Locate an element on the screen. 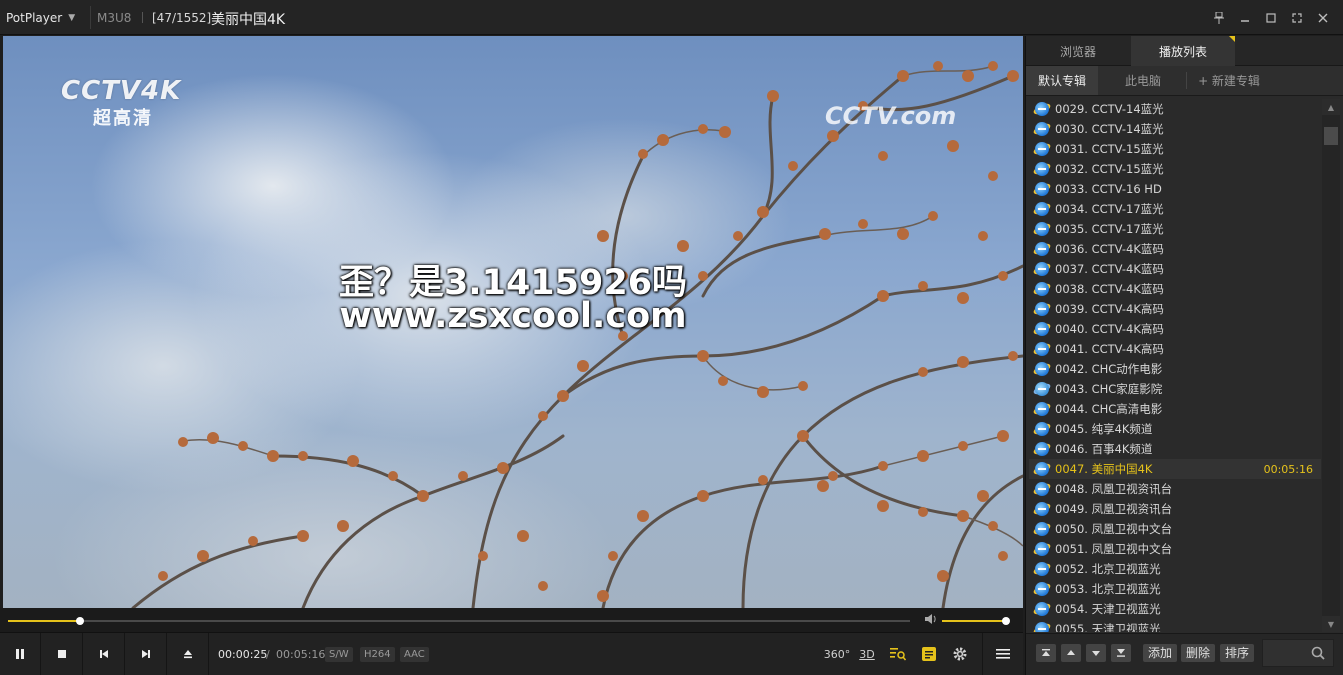 The height and width of the screenshot is (675, 1343). subtitle-icon is located at coordinates (929, 654).